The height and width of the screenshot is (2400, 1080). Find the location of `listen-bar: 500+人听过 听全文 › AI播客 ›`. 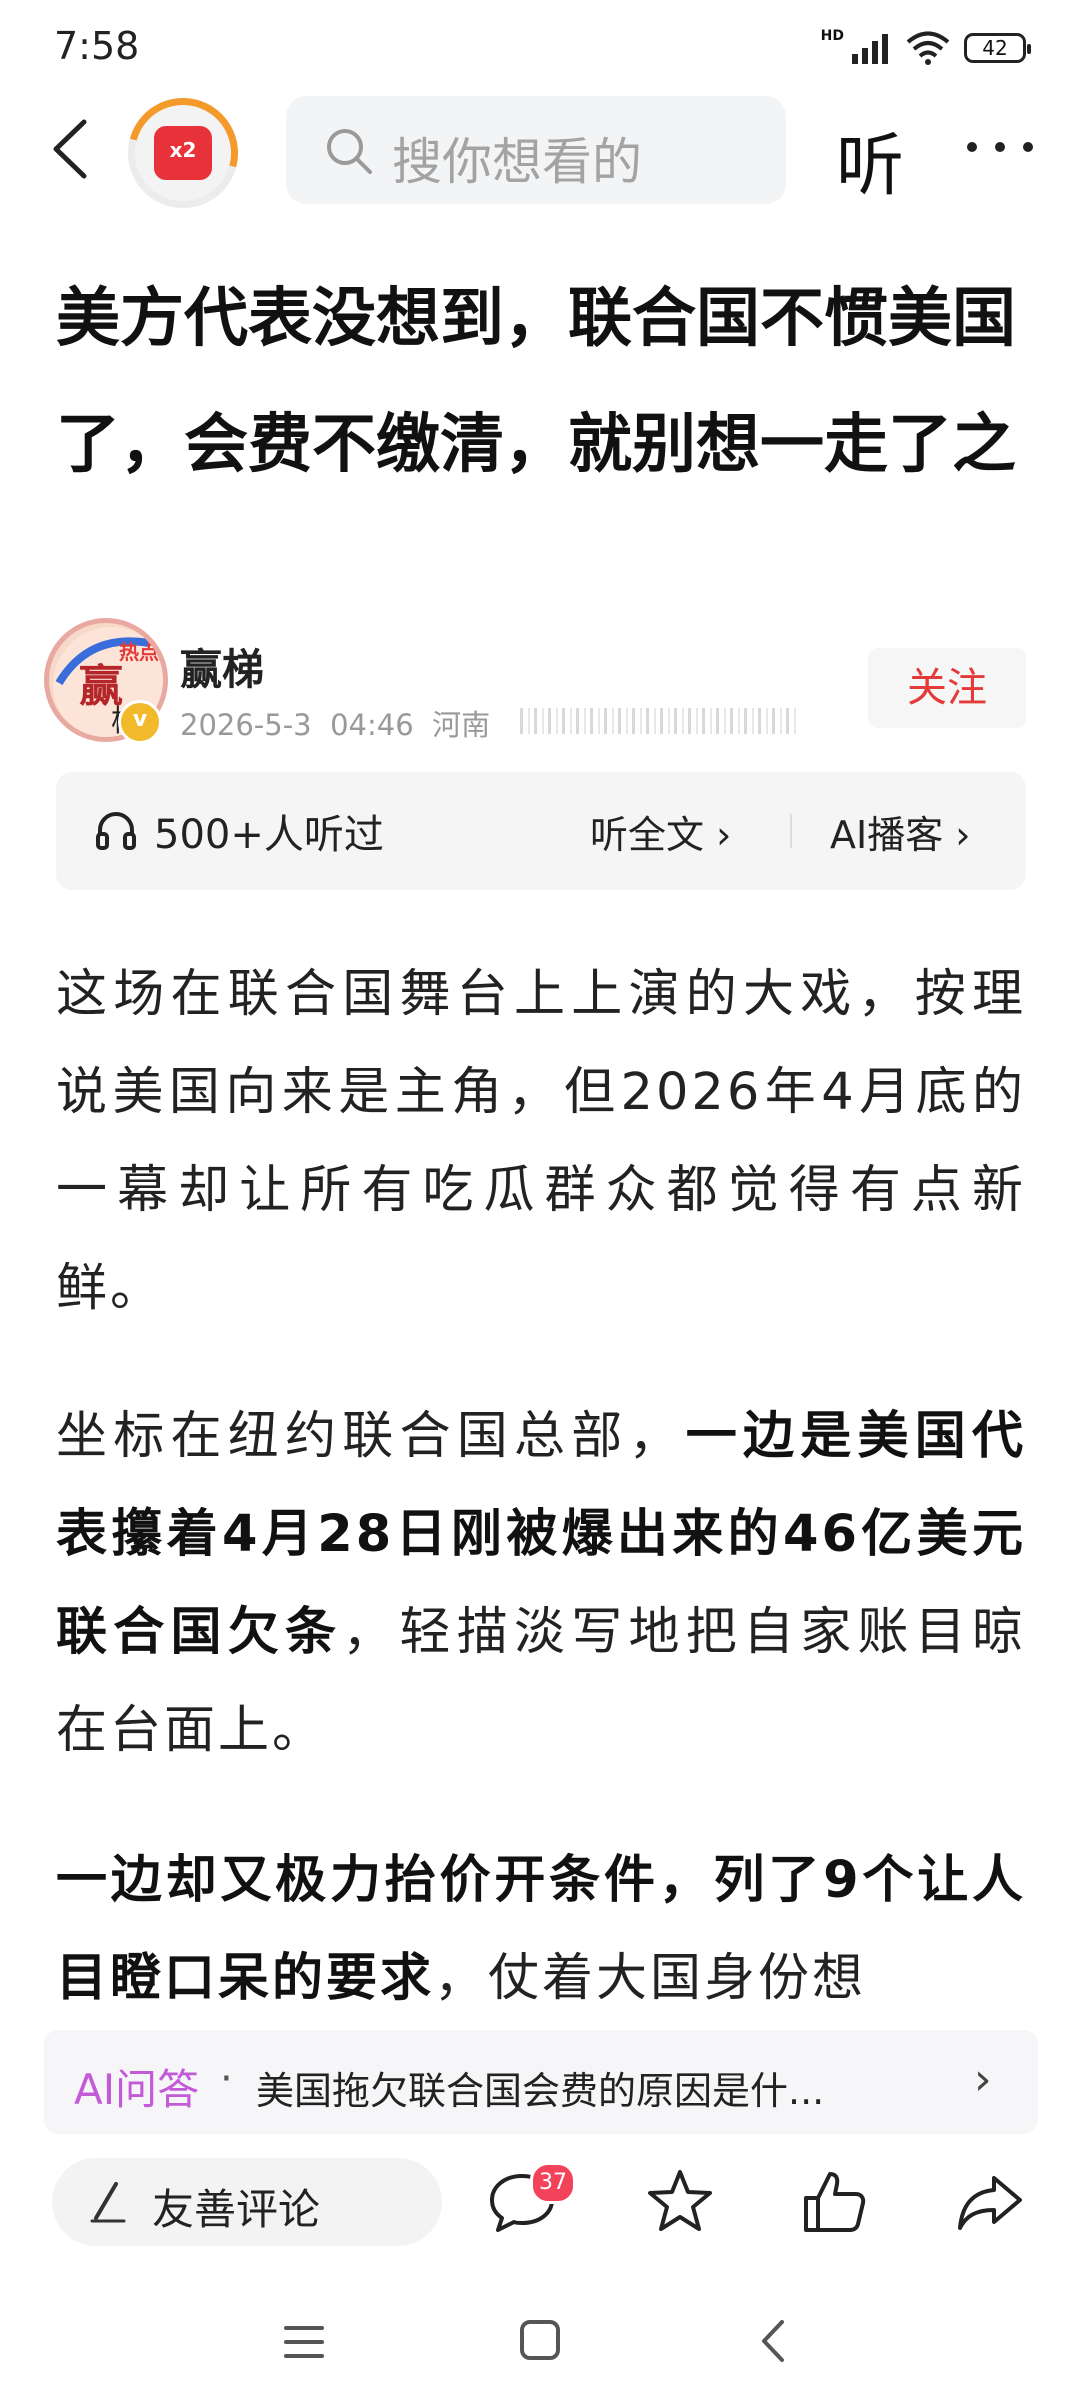

listen-bar: 500+人听过 听全文 › AI播客 › is located at coordinates (541, 831).